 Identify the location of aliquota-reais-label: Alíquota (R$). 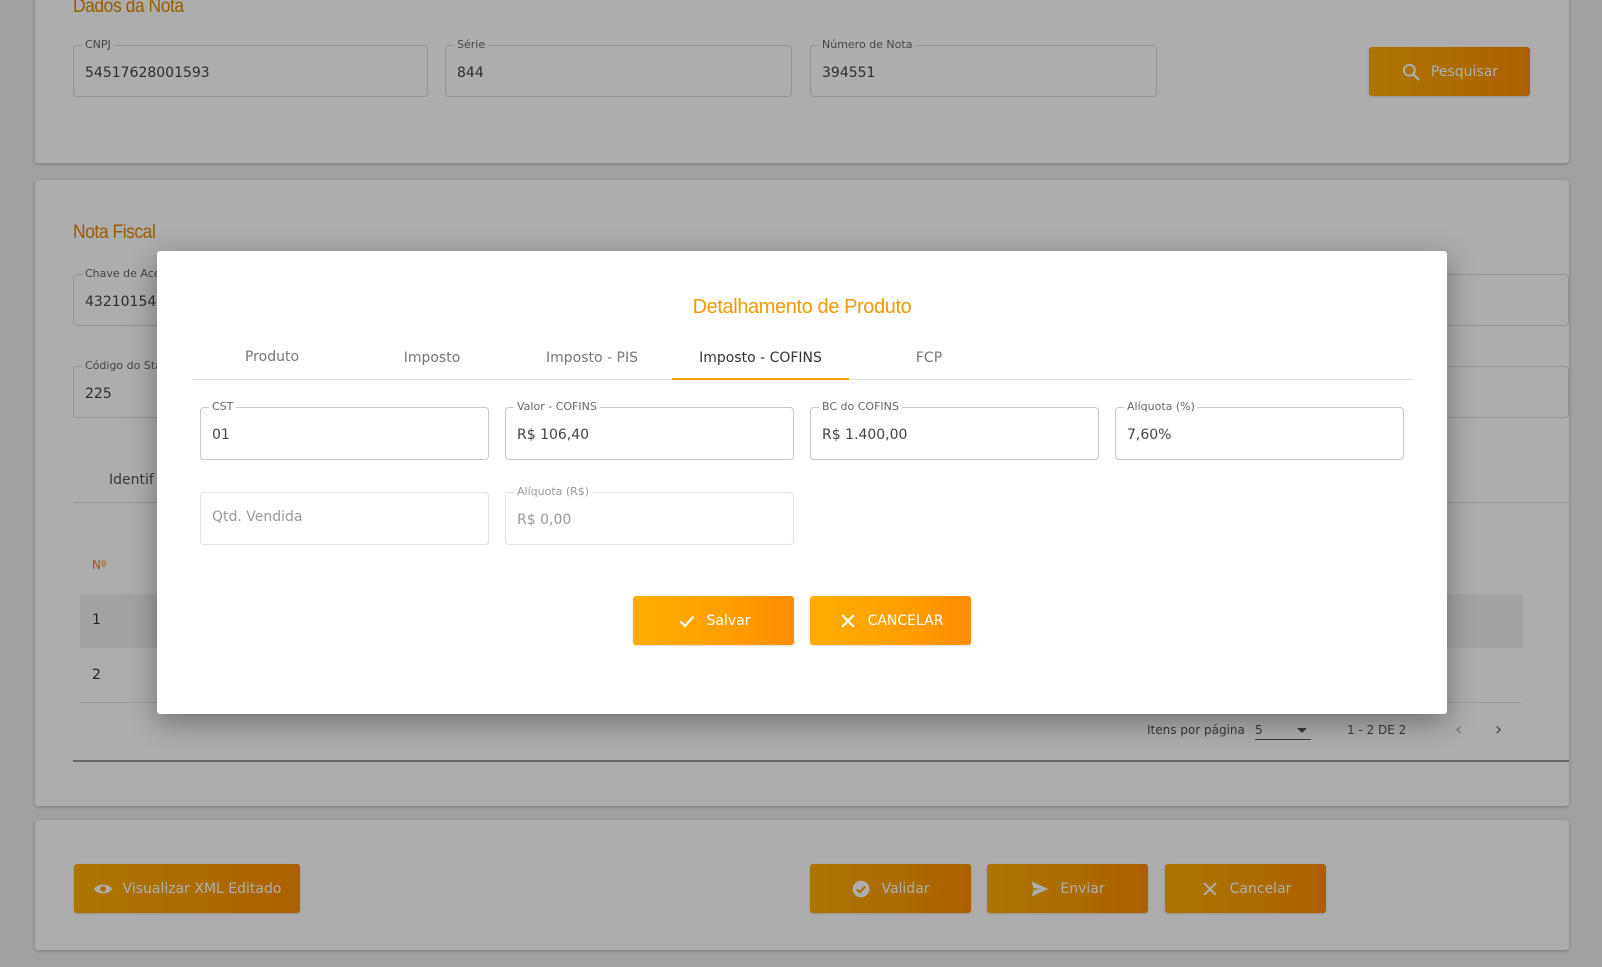
(553, 492).